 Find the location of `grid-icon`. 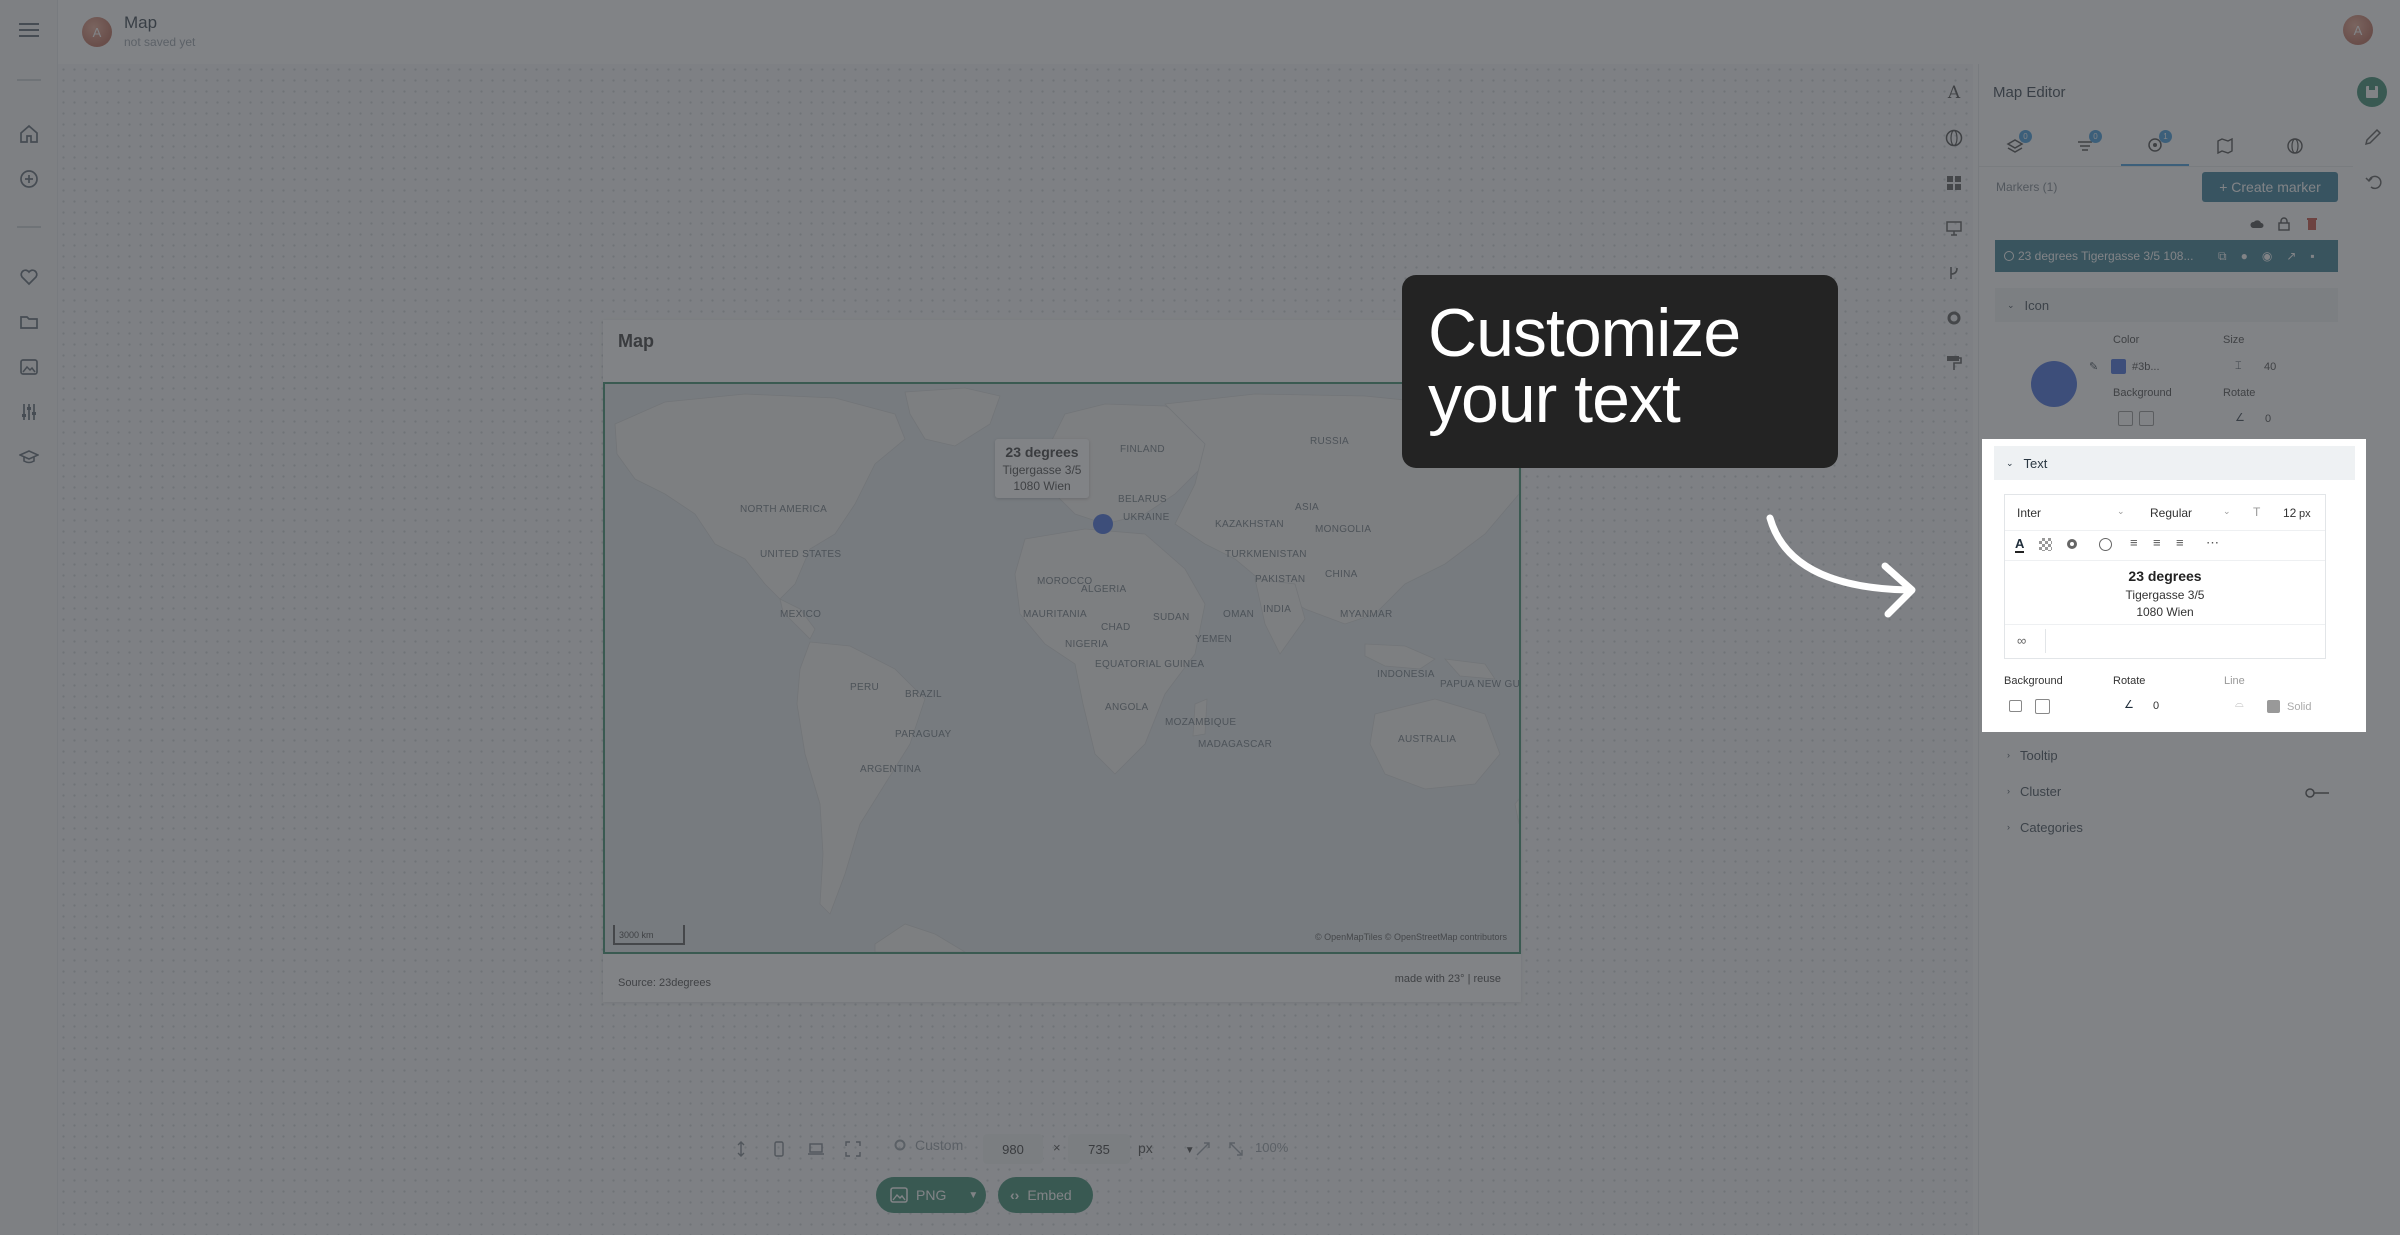

grid-icon is located at coordinates (1954, 183).